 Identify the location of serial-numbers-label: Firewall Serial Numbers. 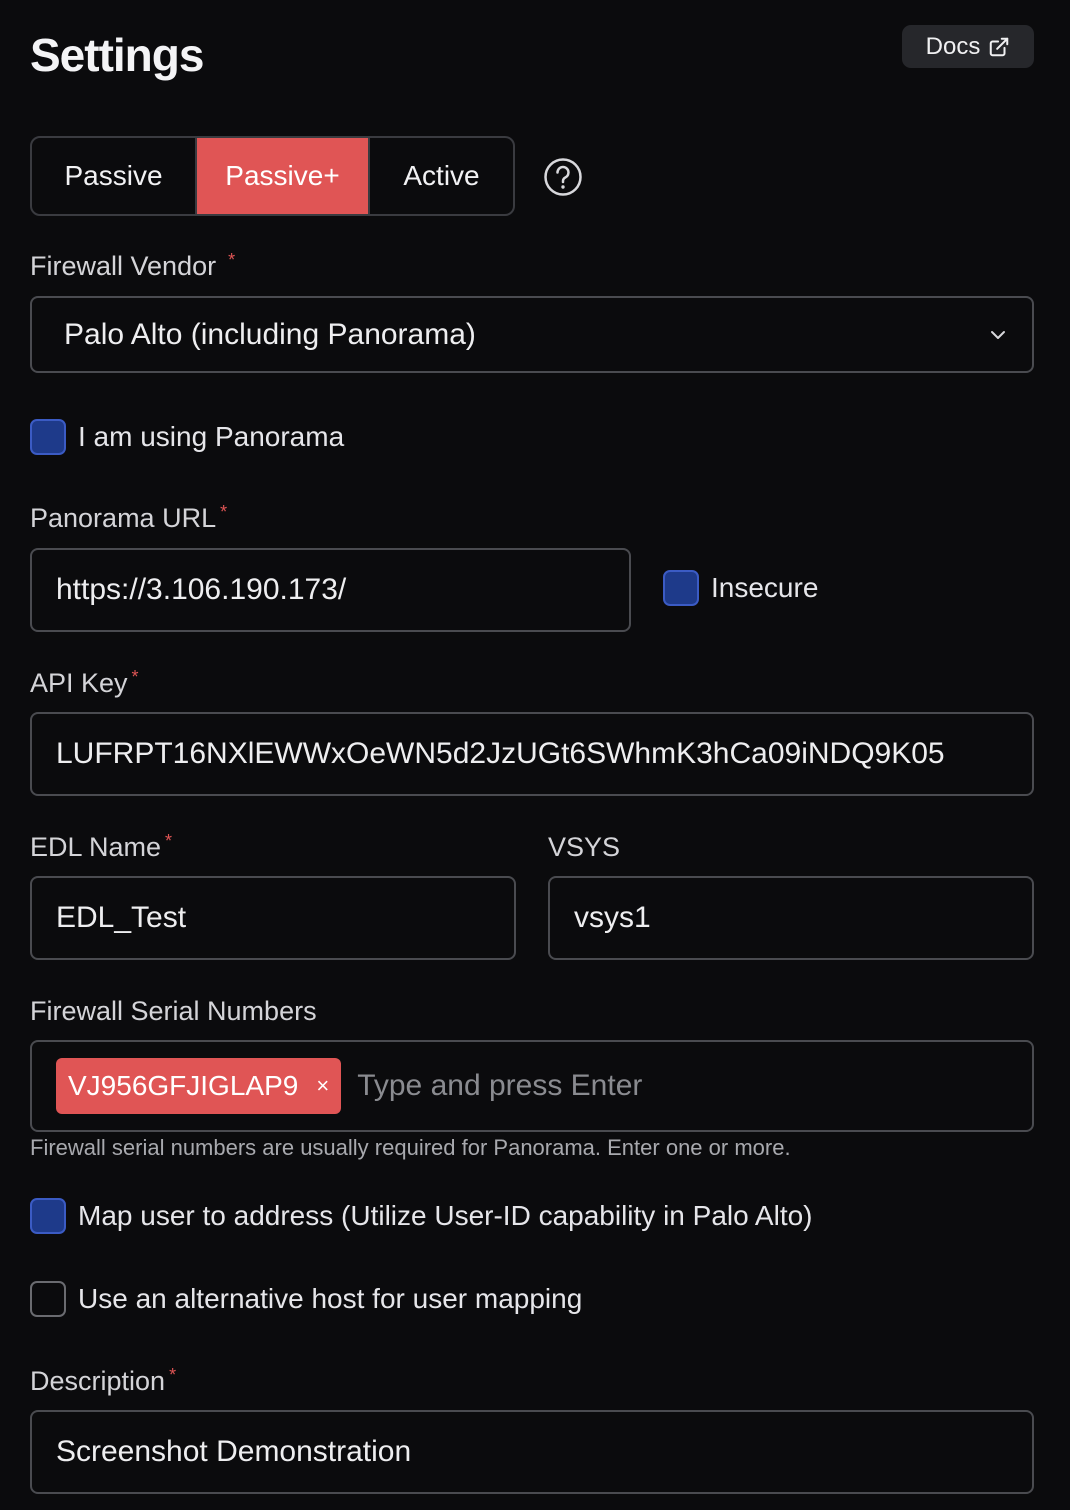
(173, 1011).